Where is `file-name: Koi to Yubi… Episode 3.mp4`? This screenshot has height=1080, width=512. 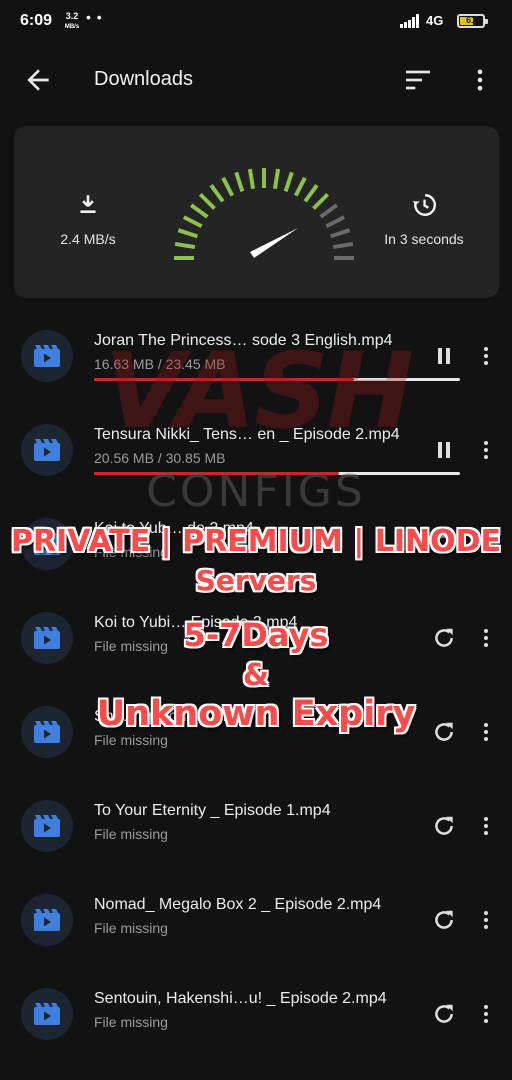
file-name: Koi to Yubi… Episode 3.mp4 is located at coordinates (196, 622).